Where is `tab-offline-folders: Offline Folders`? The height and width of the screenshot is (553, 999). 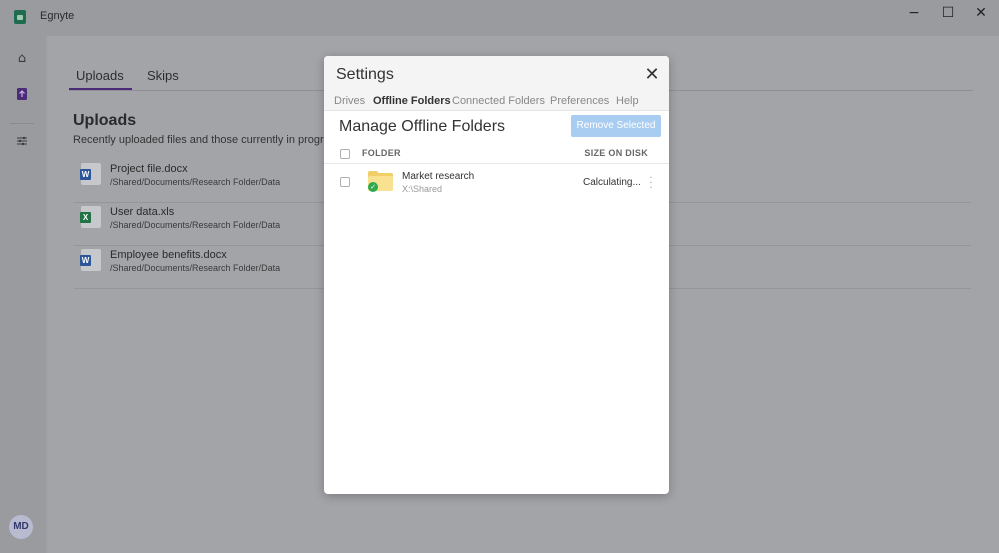
tab-offline-folders: Offline Folders is located at coordinates (412, 101).